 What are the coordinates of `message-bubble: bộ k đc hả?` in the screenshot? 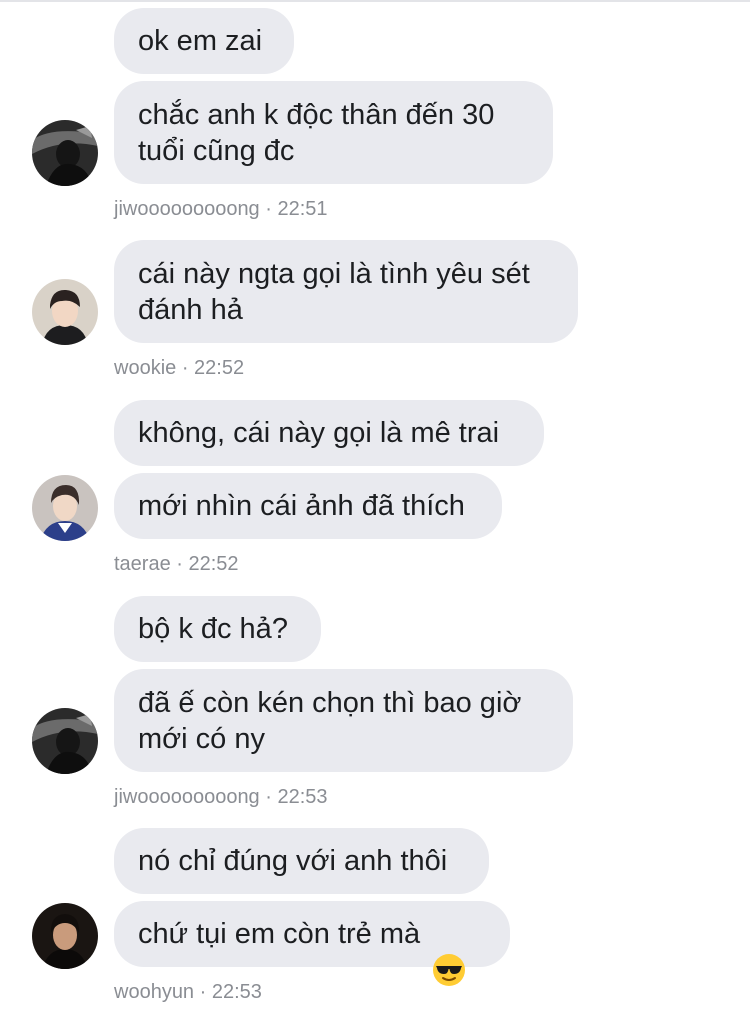 It's located at (217, 629).